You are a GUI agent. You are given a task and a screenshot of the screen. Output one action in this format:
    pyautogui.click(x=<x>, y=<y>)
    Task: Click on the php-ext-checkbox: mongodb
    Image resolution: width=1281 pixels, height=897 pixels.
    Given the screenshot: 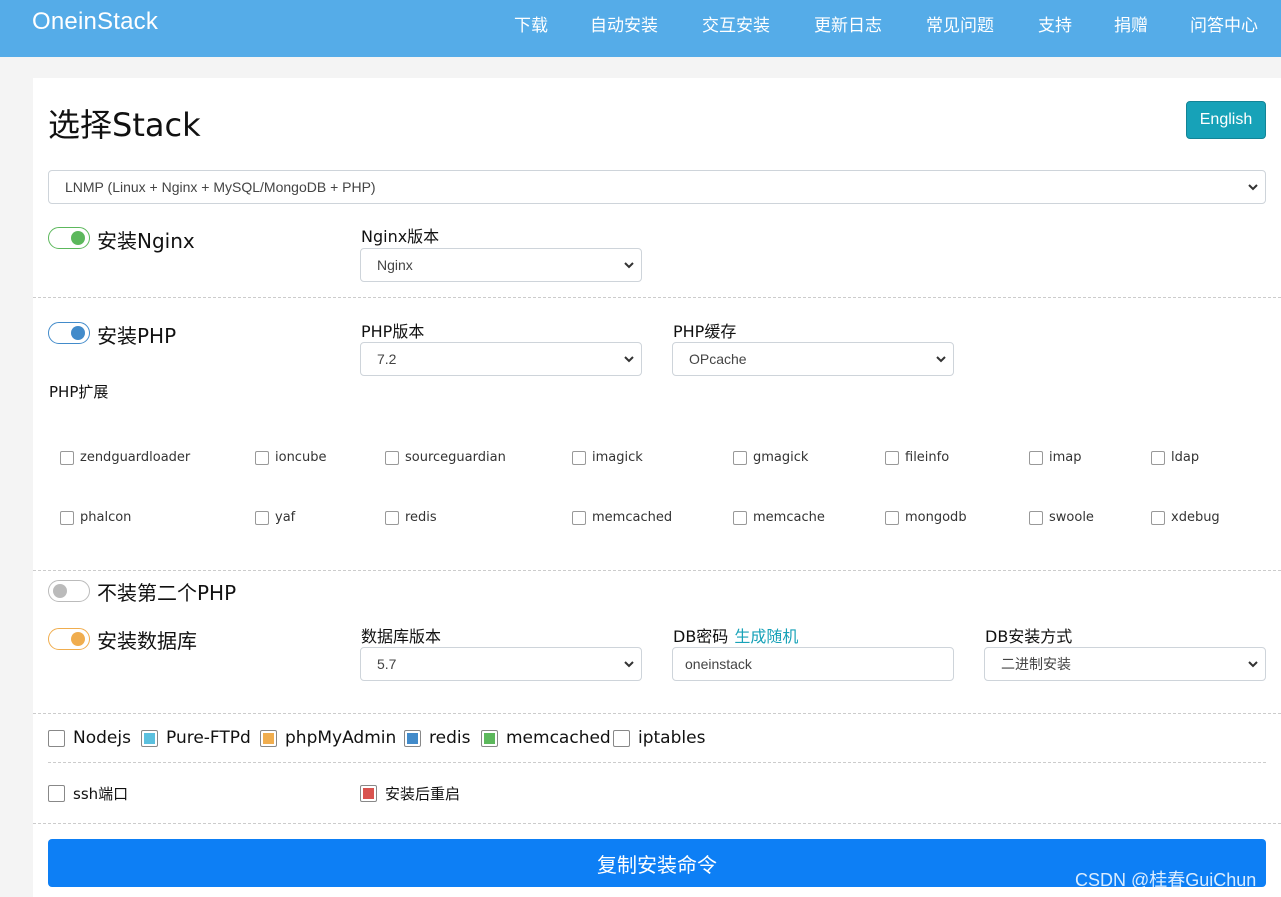 What is the action you would take?
    pyautogui.click(x=926, y=517)
    